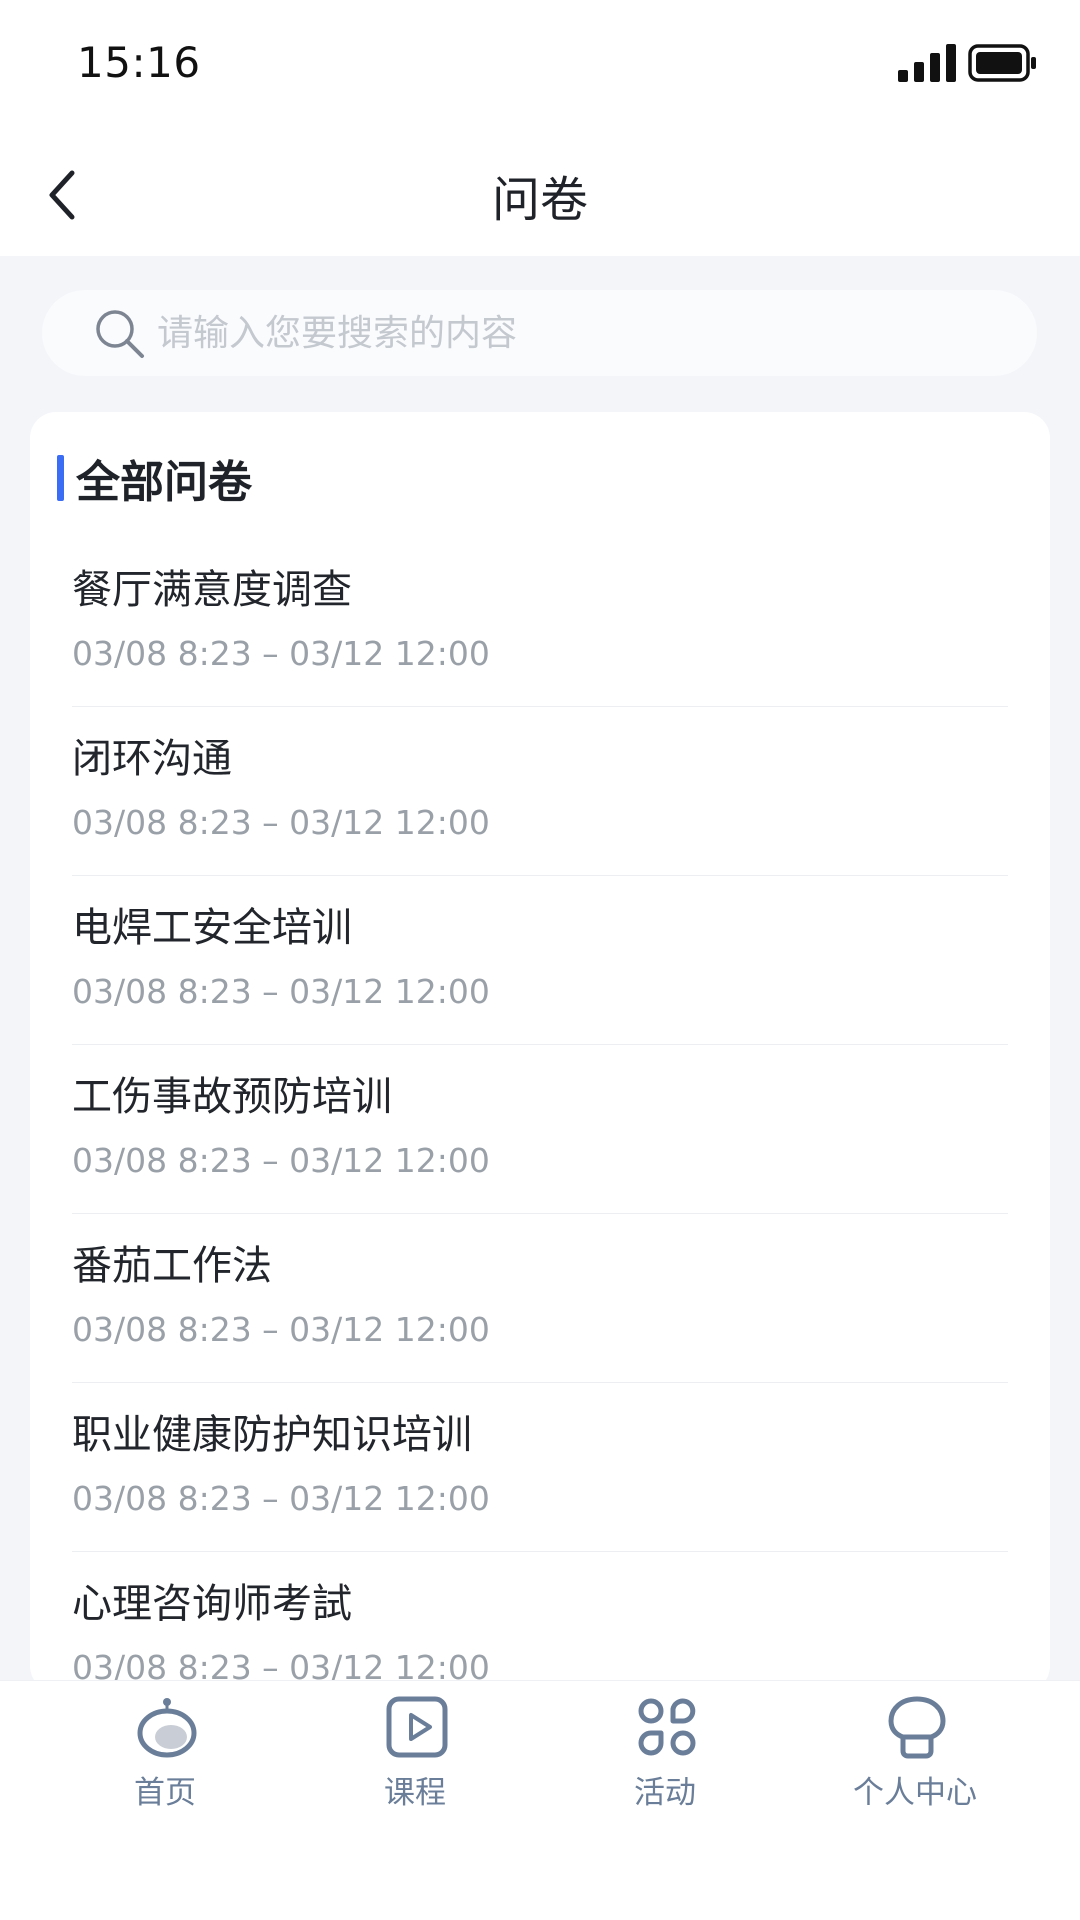  What do you see at coordinates (667, 1727) in the screenshot?
I see `activity-grid-icon` at bounding box center [667, 1727].